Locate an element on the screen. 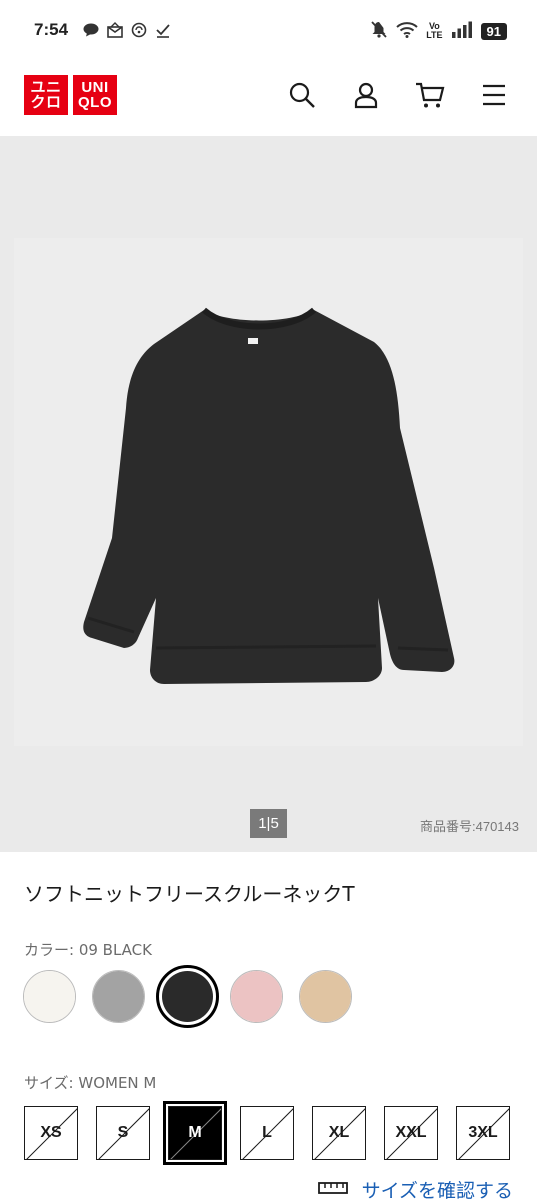 The height and width of the screenshot is (1200, 537). size-option-label: XXL is located at coordinates (411, 1132).